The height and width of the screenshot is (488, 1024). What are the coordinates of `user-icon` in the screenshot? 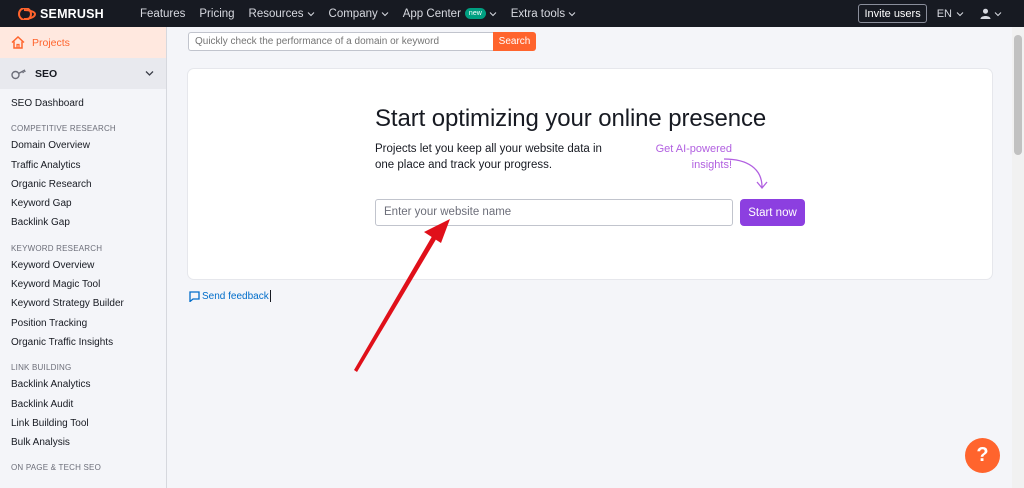 It's located at (985, 13).